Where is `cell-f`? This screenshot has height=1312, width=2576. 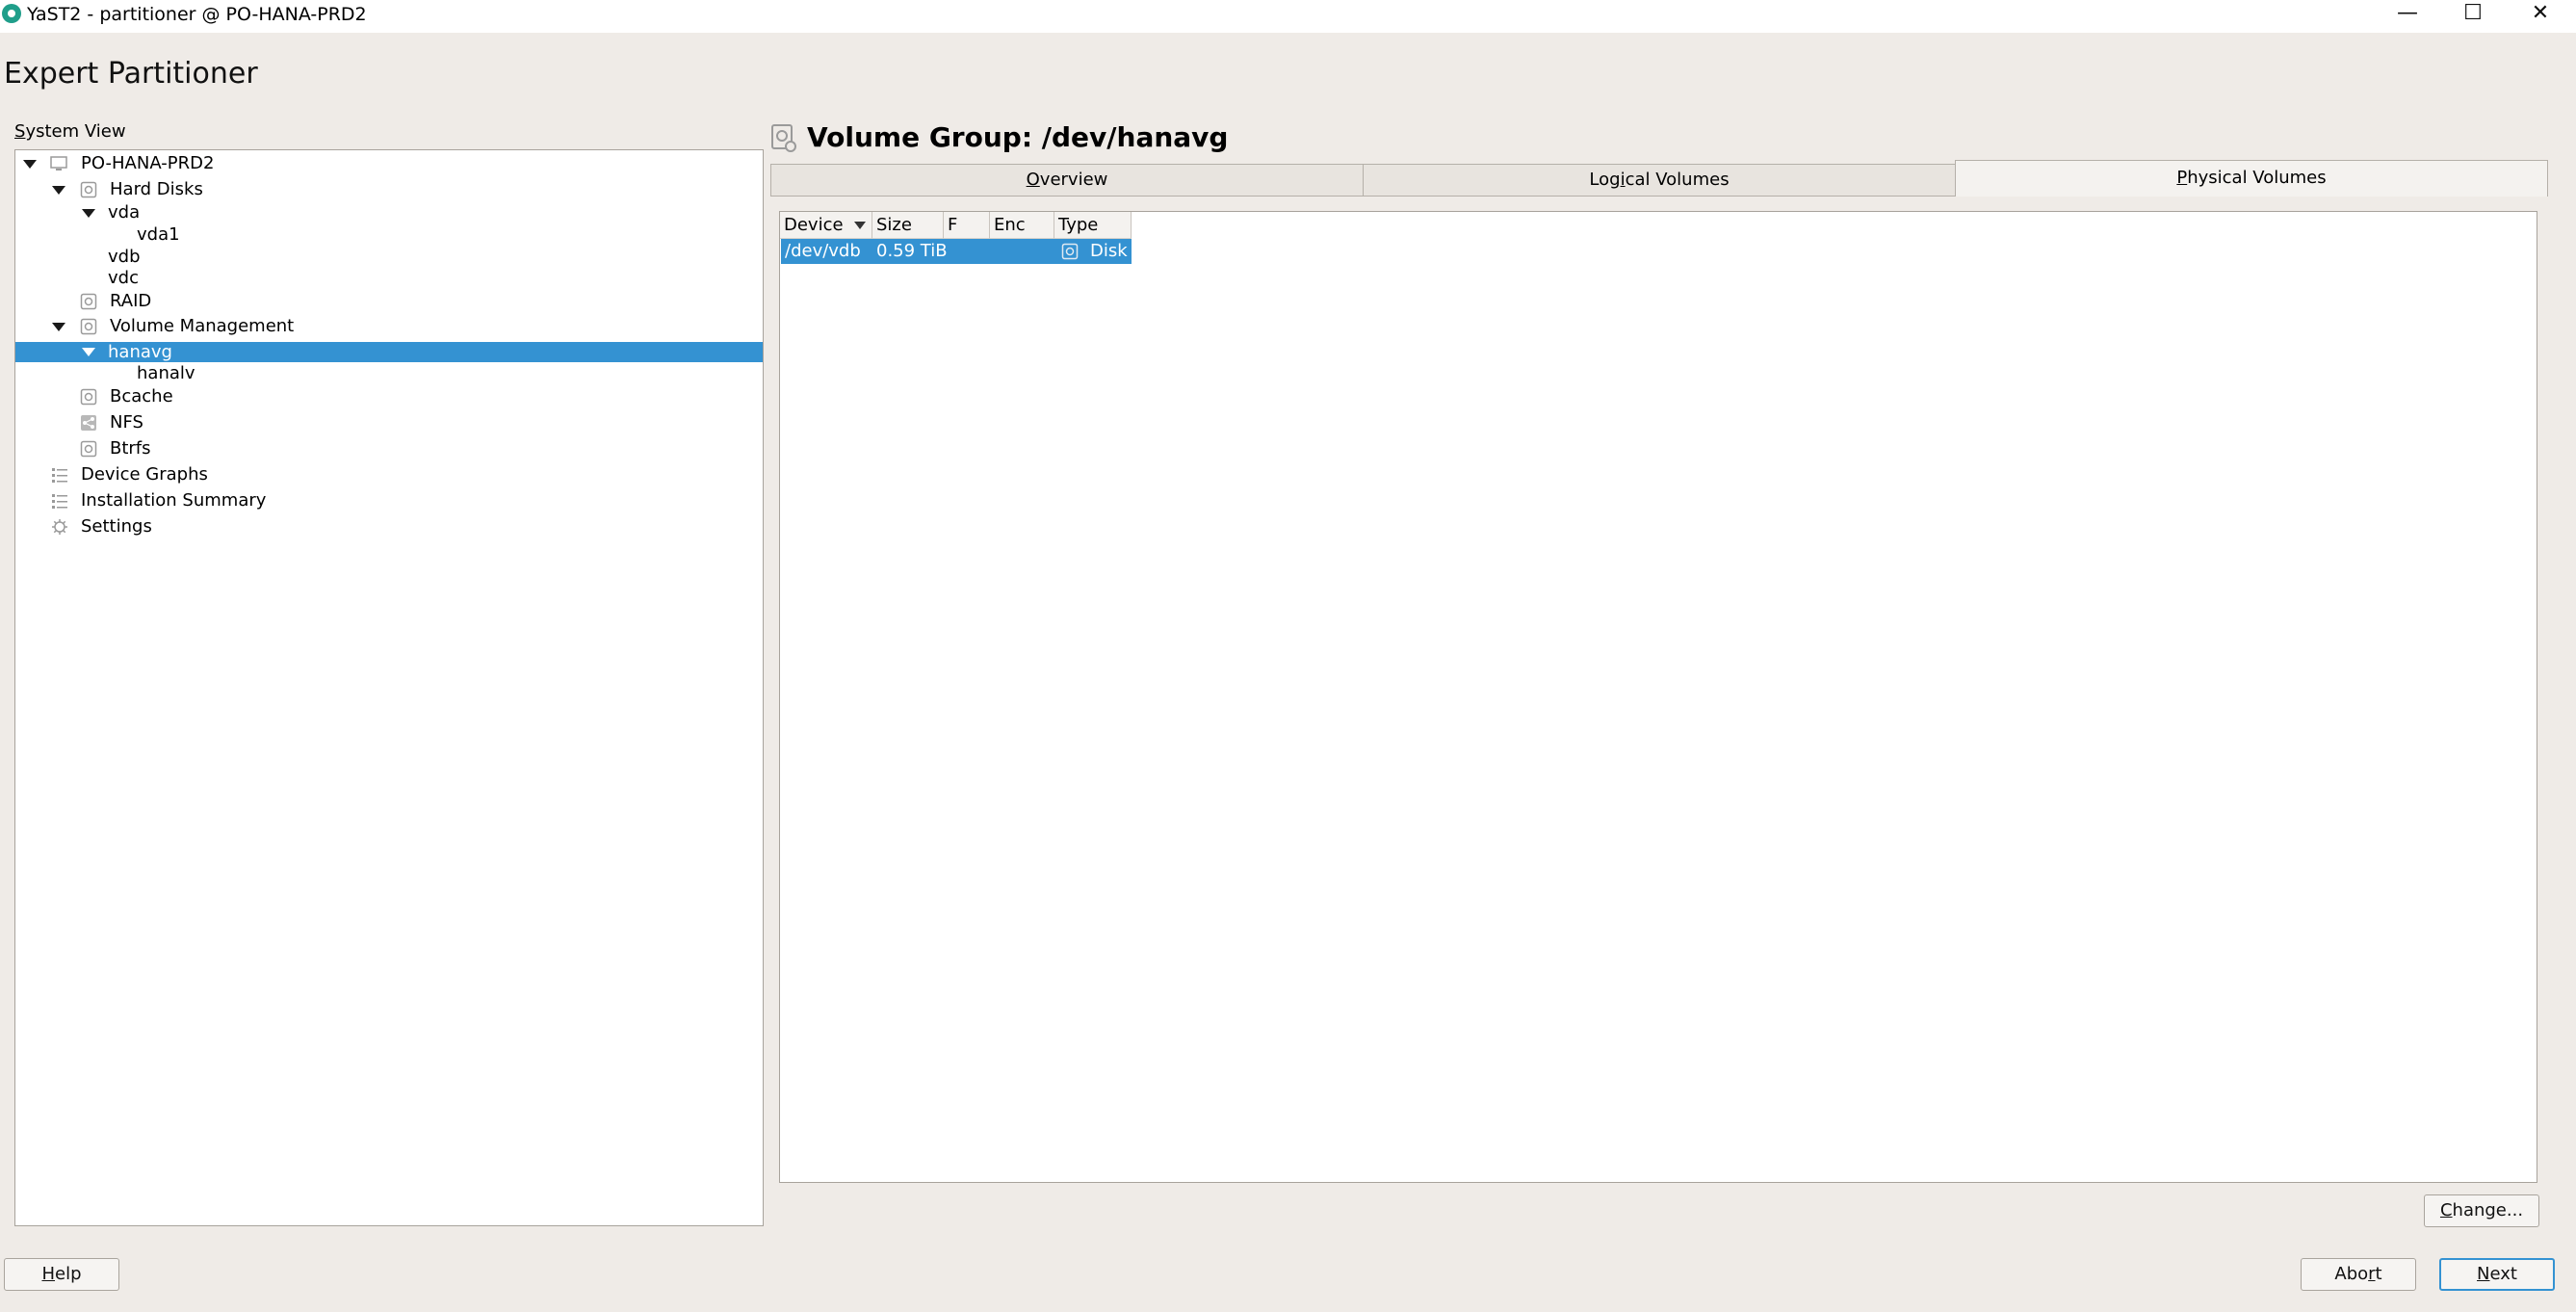
cell-f is located at coordinates (946, 252).